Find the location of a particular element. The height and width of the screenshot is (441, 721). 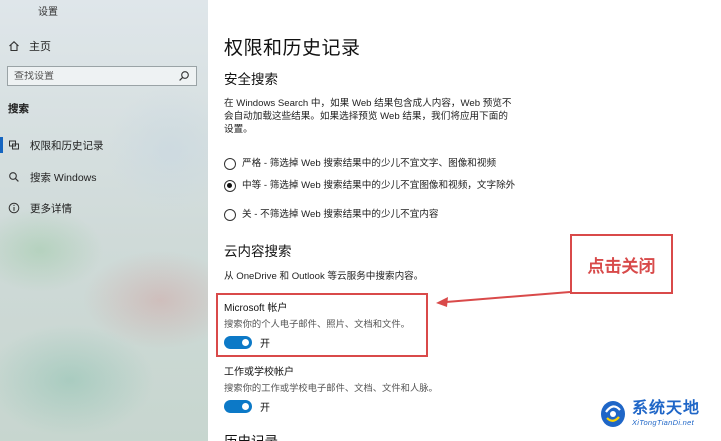

cloud-search-description: 从 OneDrive 和 Outlook 等云服务中搜索内容。 is located at coordinates (324, 276).